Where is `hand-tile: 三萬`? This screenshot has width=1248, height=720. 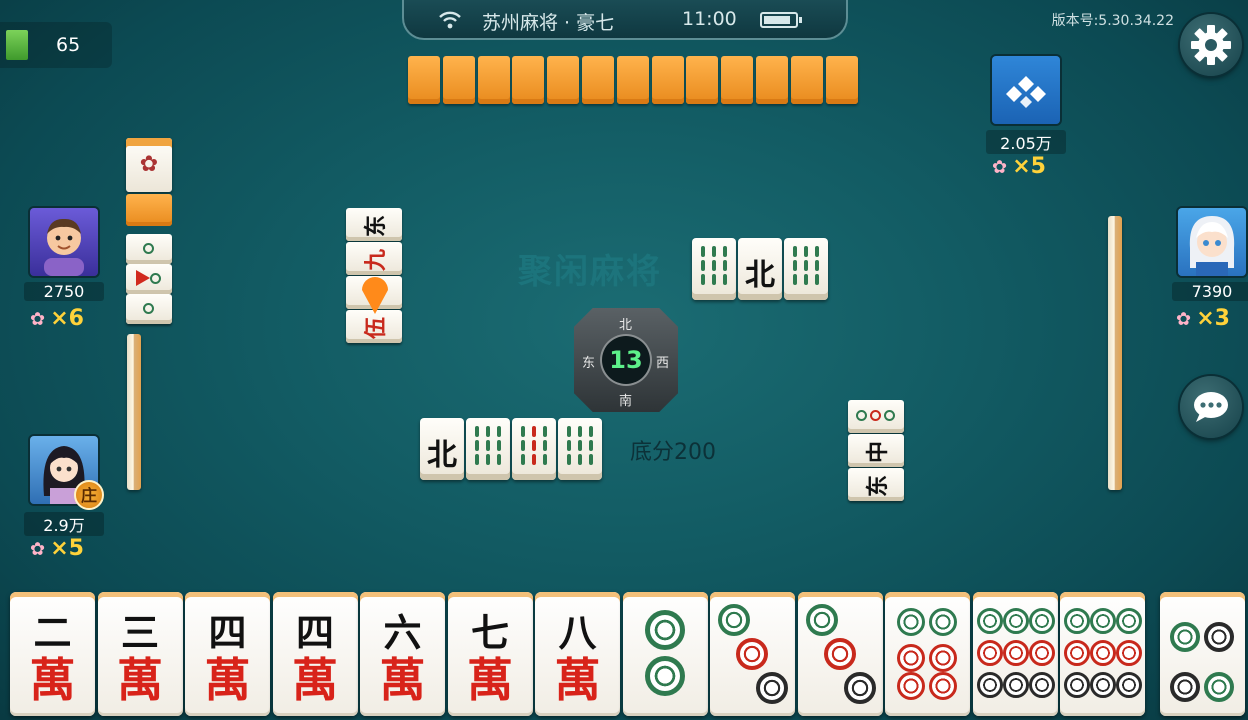
hand-tile: 三萬 is located at coordinates (140, 654).